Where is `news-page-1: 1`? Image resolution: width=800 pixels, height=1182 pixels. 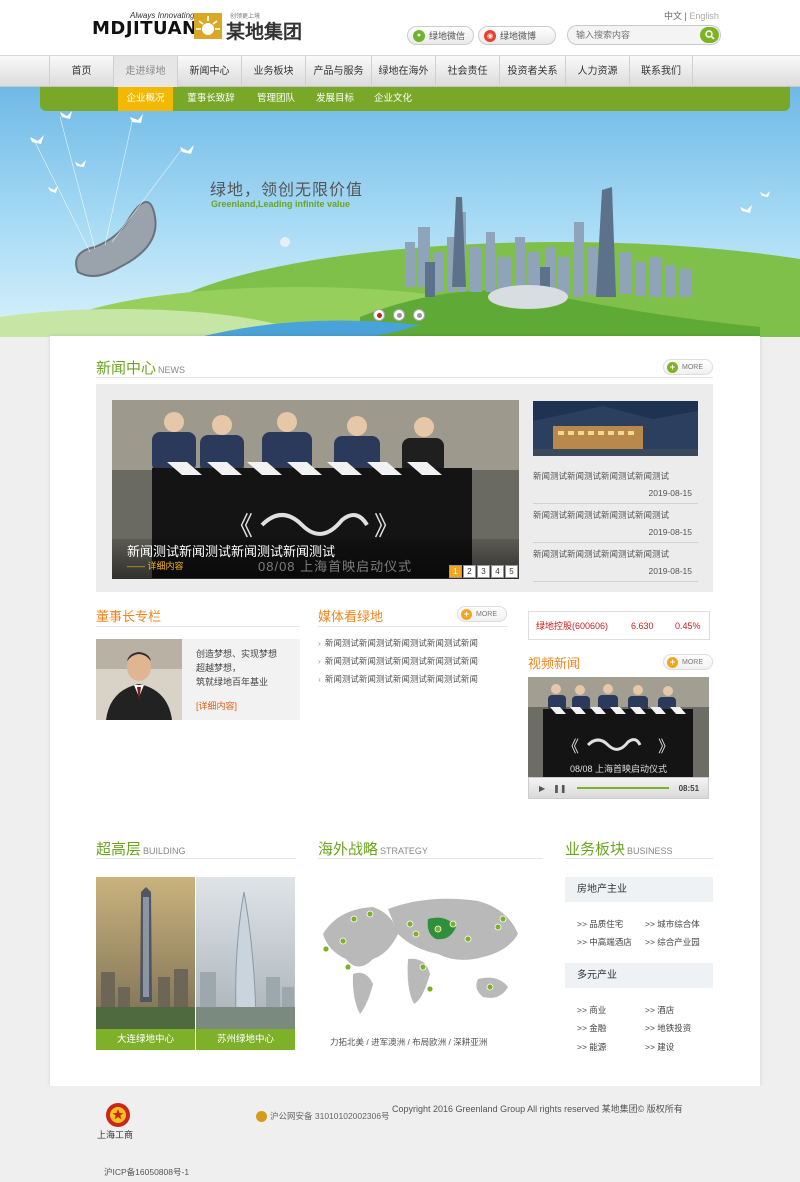 news-page-1: 1 is located at coordinates (455, 571).